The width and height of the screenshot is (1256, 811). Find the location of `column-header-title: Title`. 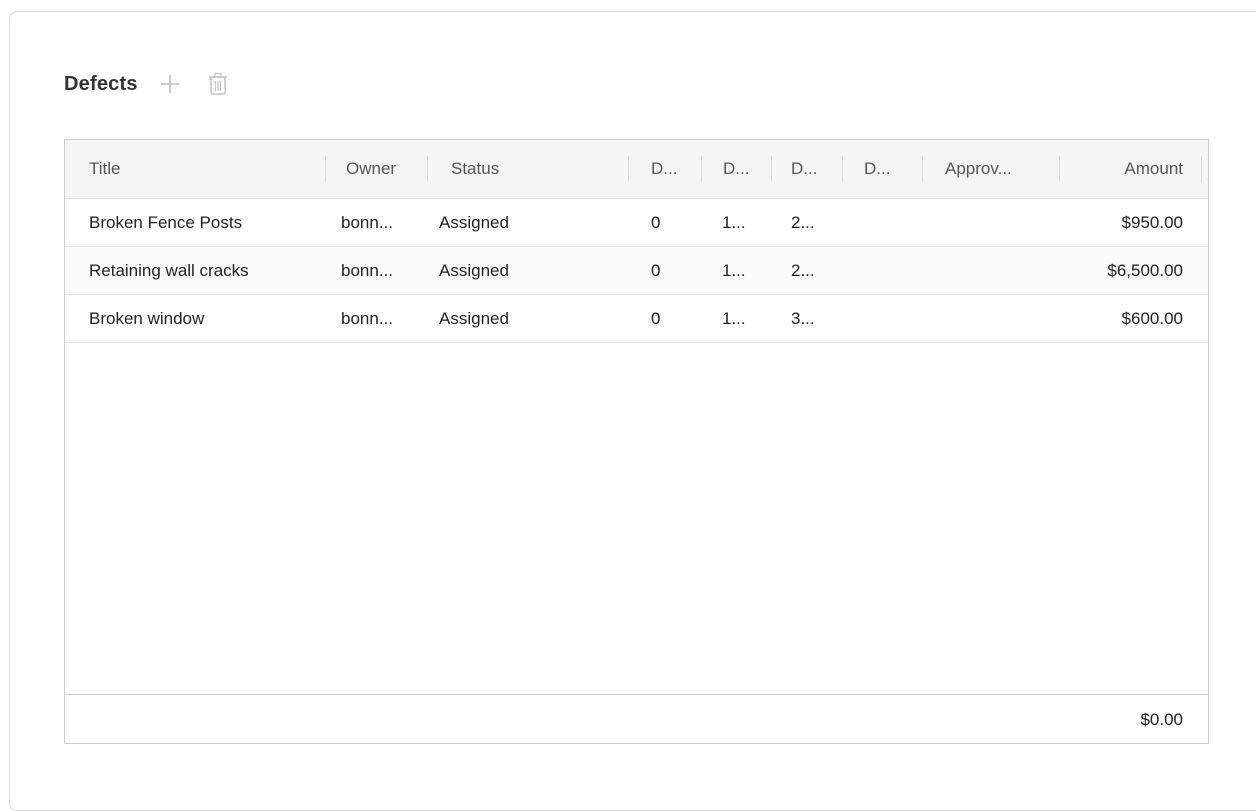

column-header-title: Title is located at coordinates (204, 169).